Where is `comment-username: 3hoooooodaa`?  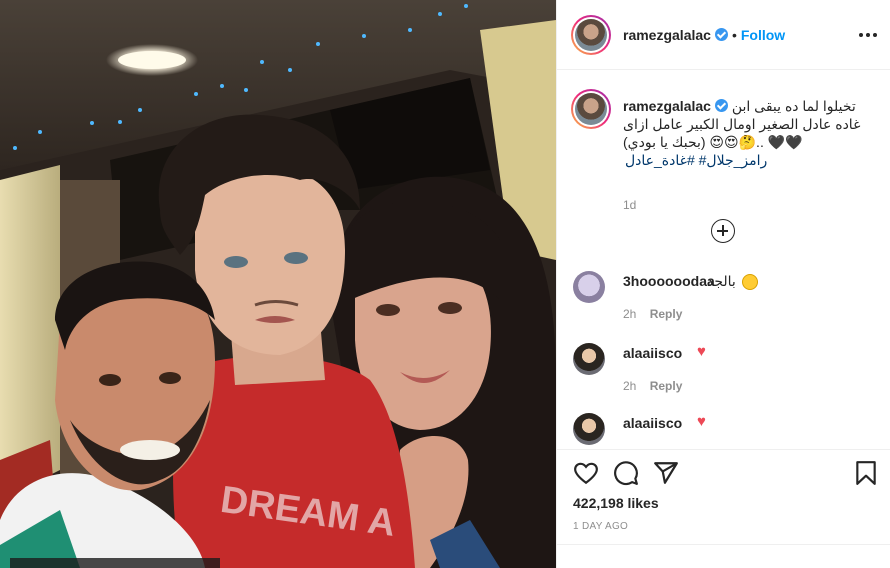 comment-username: 3hoooooodaa is located at coordinates (669, 281).